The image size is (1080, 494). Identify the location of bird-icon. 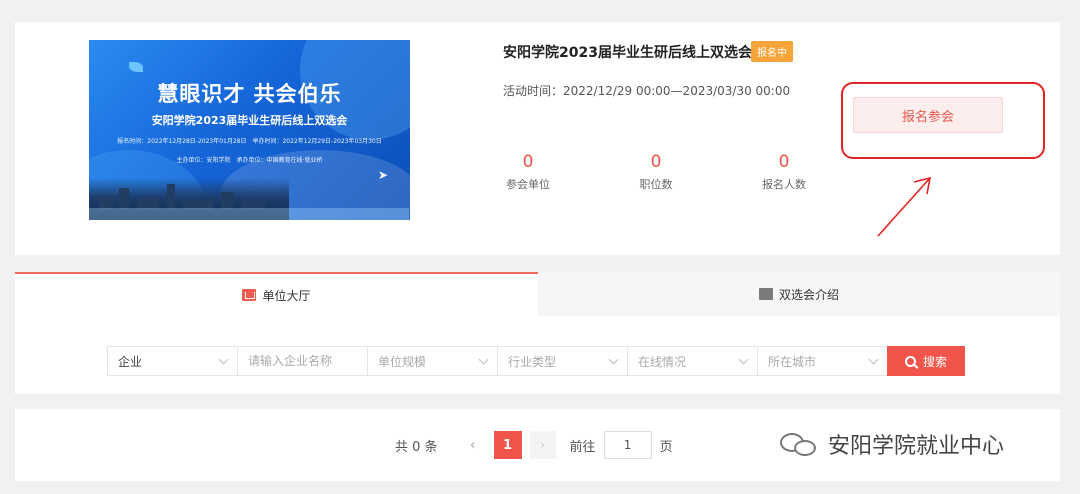
(136, 67).